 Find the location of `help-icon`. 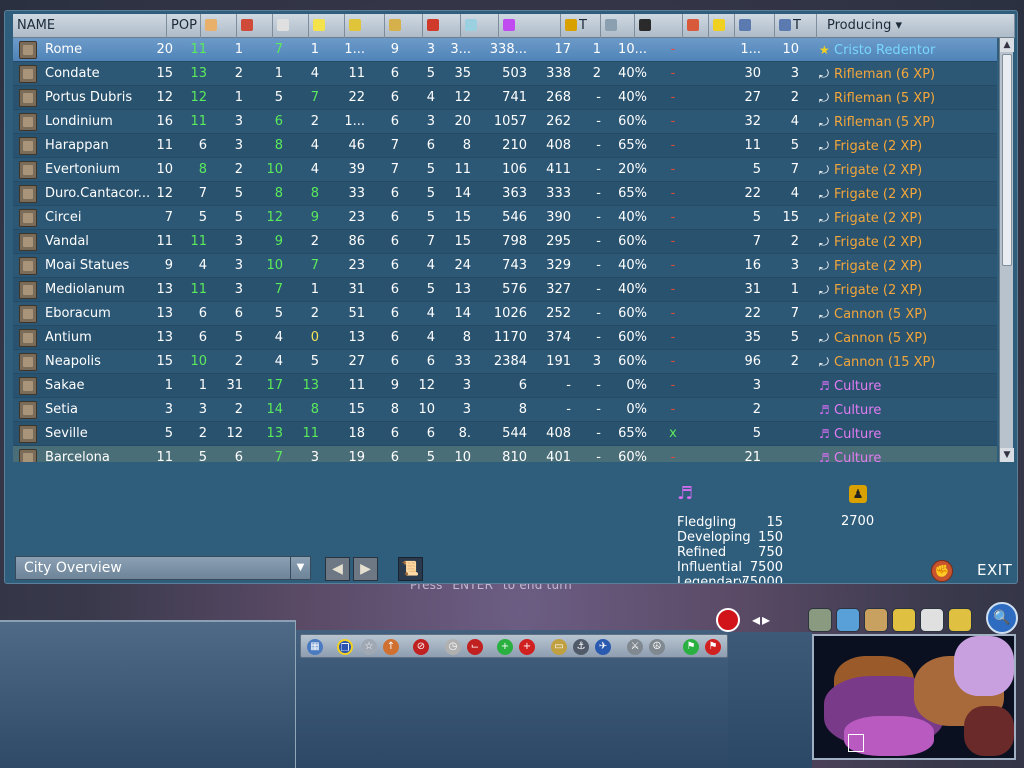

help-icon is located at coordinates (960, 620).